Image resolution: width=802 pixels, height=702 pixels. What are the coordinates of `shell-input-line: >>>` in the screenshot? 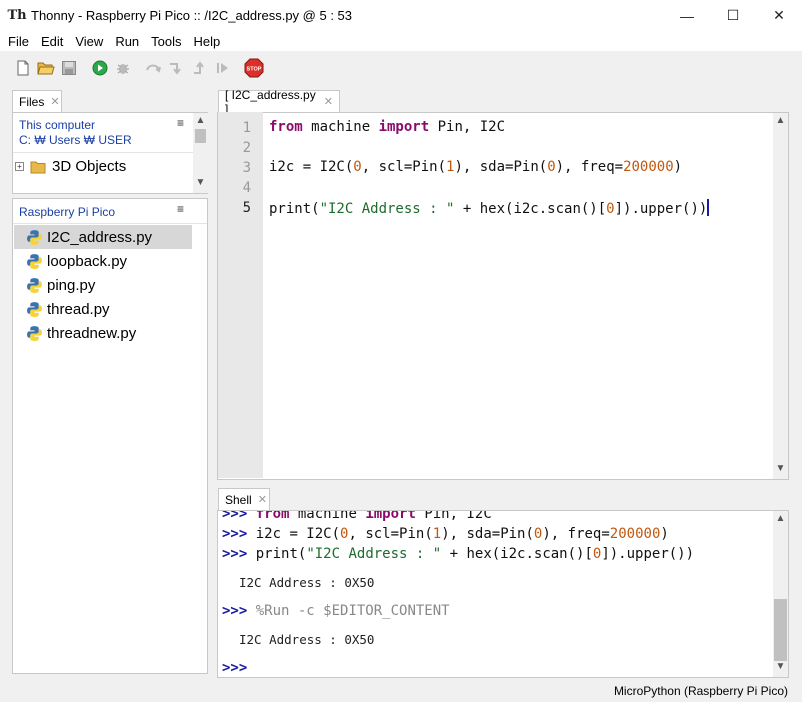 It's located at (234, 668).